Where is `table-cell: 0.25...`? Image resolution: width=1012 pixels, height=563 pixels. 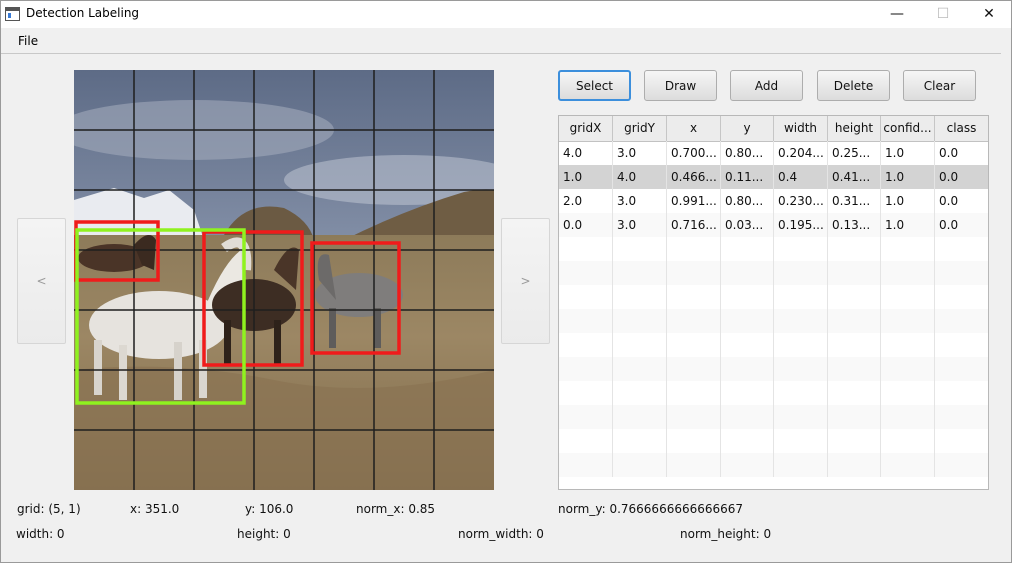 table-cell: 0.25... is located at coordinates (854, 153).